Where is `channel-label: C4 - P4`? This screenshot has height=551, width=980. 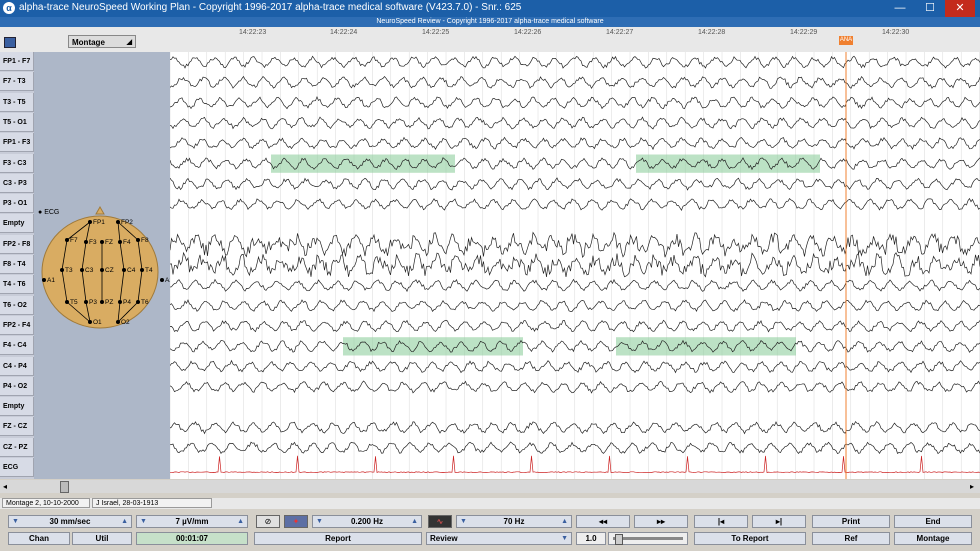
channel-label: C4 - P4 is located at coordinates (17, 366).